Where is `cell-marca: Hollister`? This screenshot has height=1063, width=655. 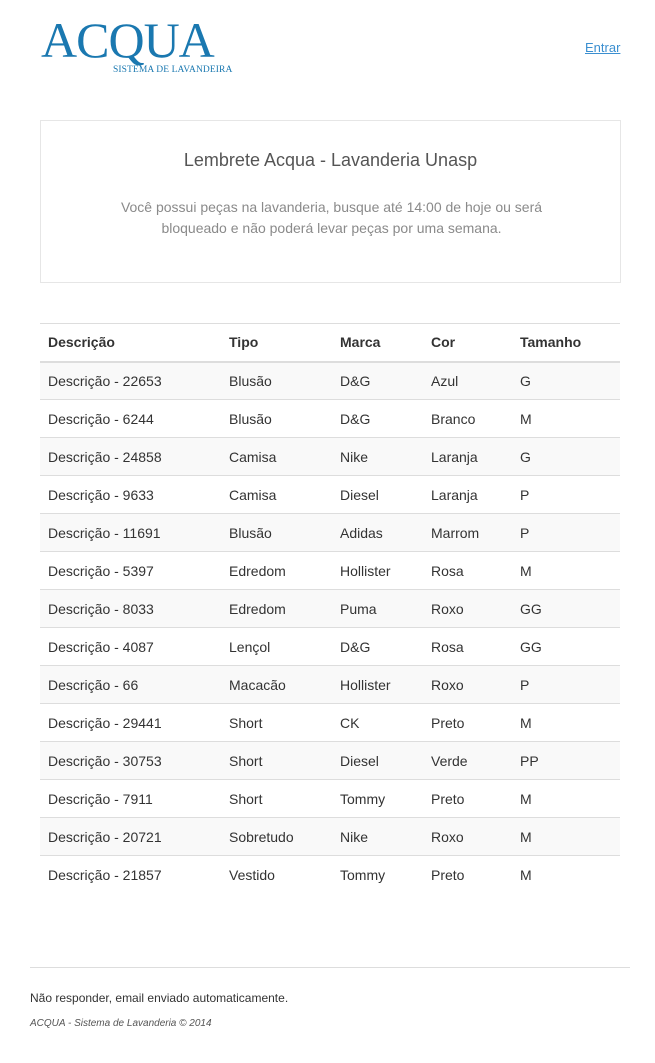
cell-marca: Hollister is located at coordinates (377, 684).